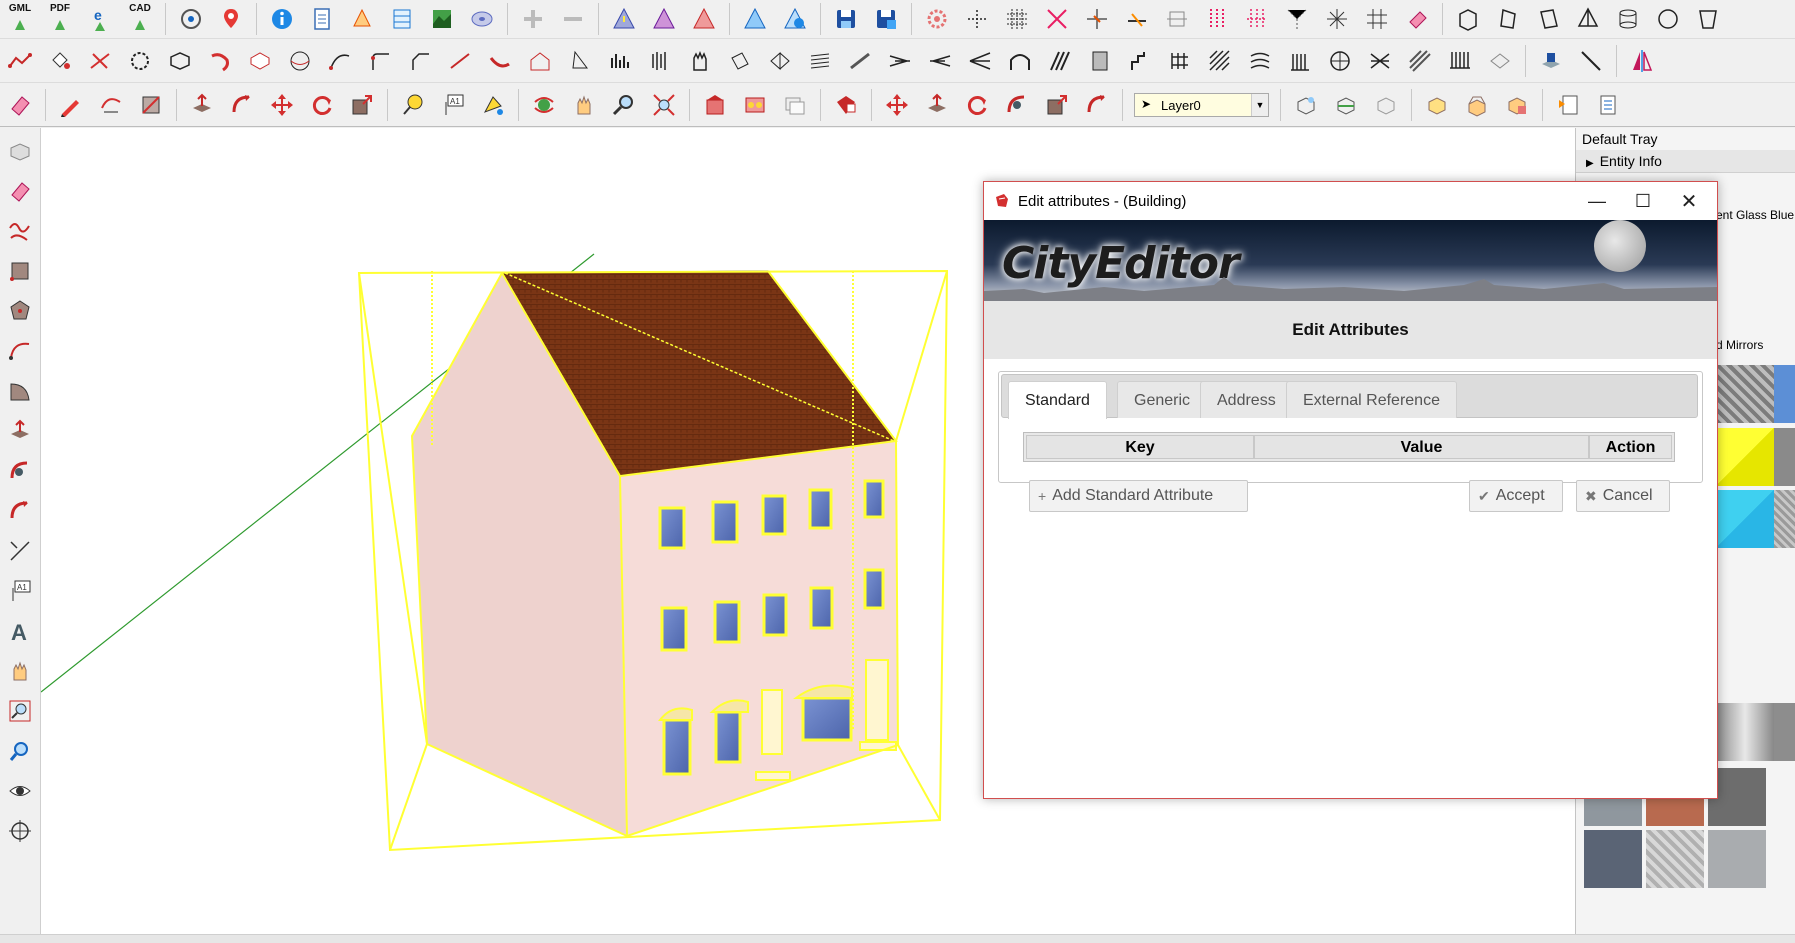 Image resolution: width=1795 pixels, height=943 pixels. I want to click on freehand-button, so click(20, 231).